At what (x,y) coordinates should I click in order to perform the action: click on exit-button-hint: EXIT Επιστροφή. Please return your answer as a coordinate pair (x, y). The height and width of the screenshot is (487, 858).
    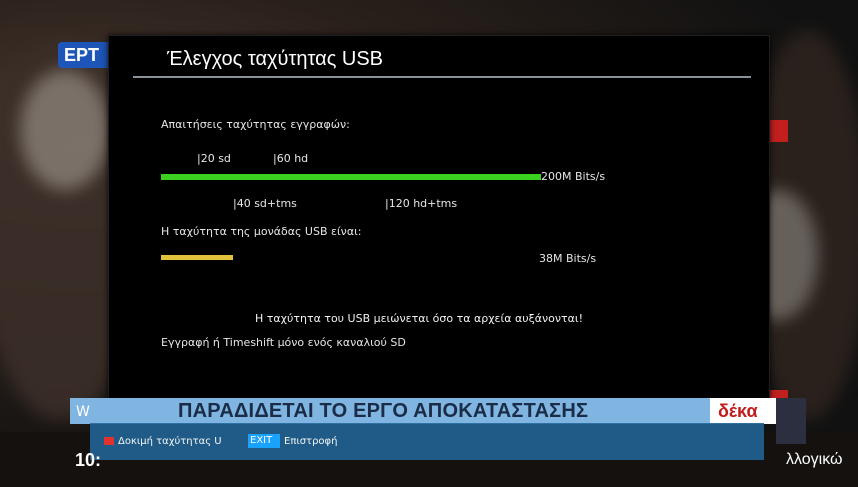
    Looking at the image, I should click on (292, 441).